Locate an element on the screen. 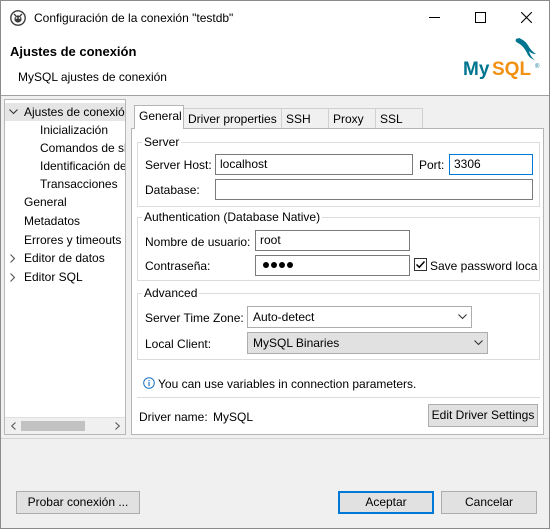 This screenshot has width=550, height=529. tree-item-label: Editor SQL is located at coordinates (53, 277).